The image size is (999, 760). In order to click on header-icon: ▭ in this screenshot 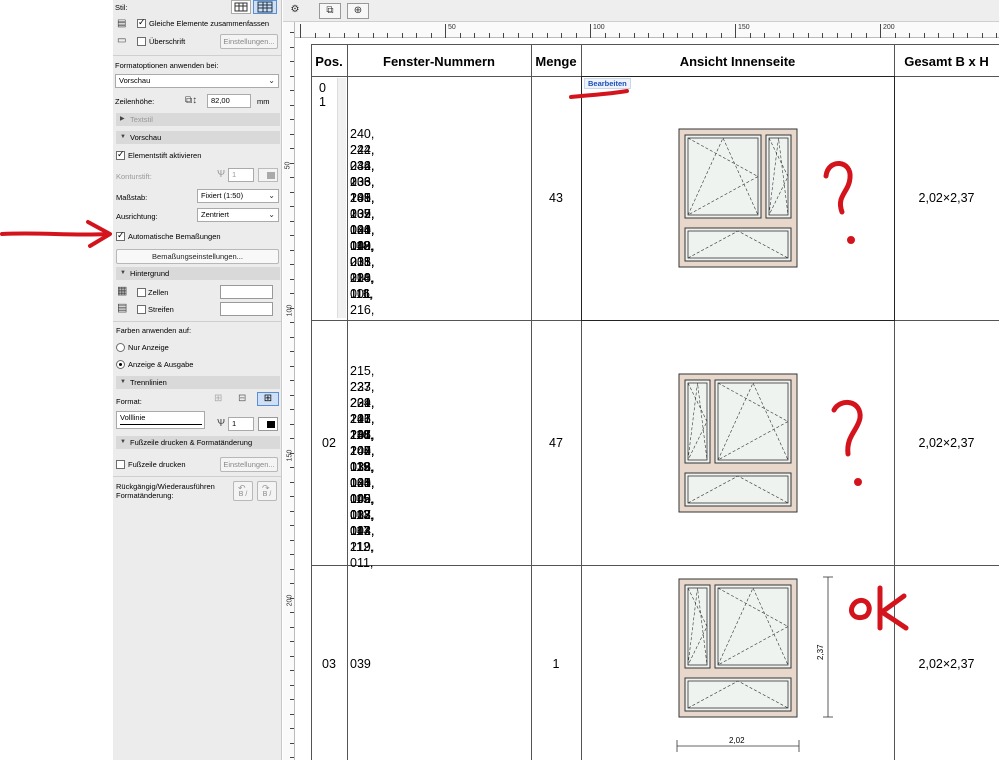, I will do `click(122, 40)`.